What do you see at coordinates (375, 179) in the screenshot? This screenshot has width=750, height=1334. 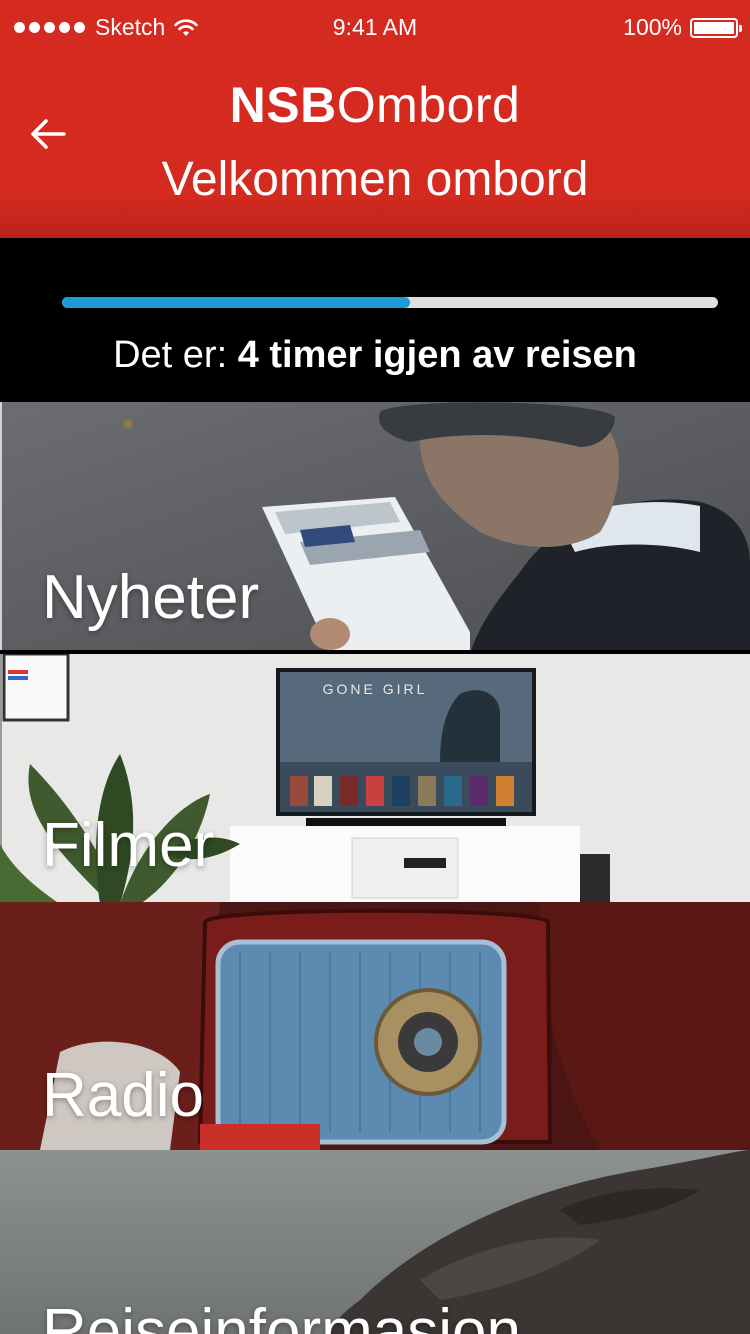 I see `page-subtitle: Velkommen ombord` at bounding box center [375, 179].